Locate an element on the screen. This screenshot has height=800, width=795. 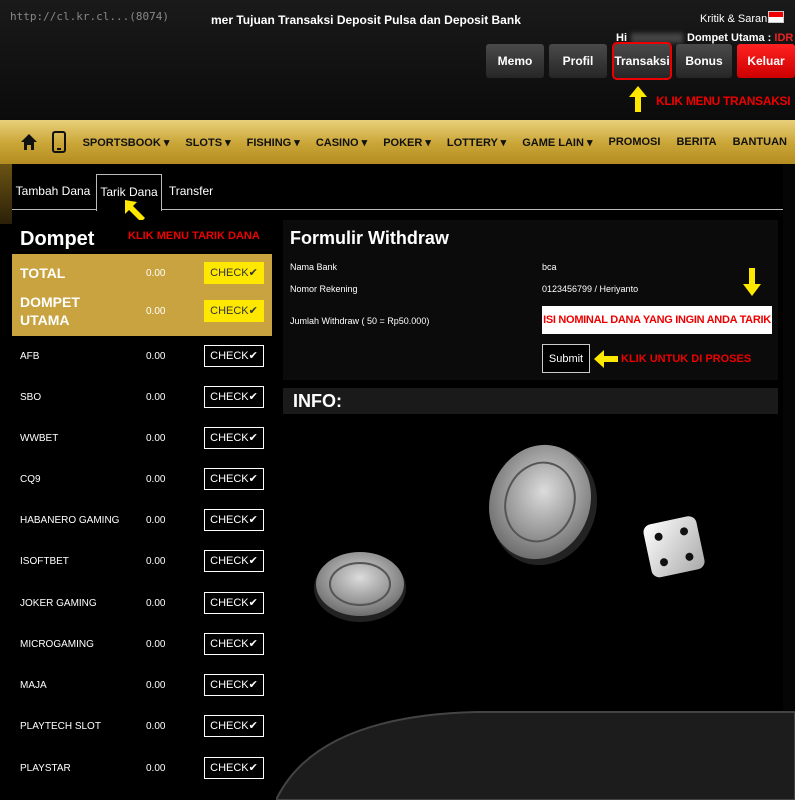
annotation-transaksi: KLIK MENU TRANSAKSI is located at coordinates (723, 101).